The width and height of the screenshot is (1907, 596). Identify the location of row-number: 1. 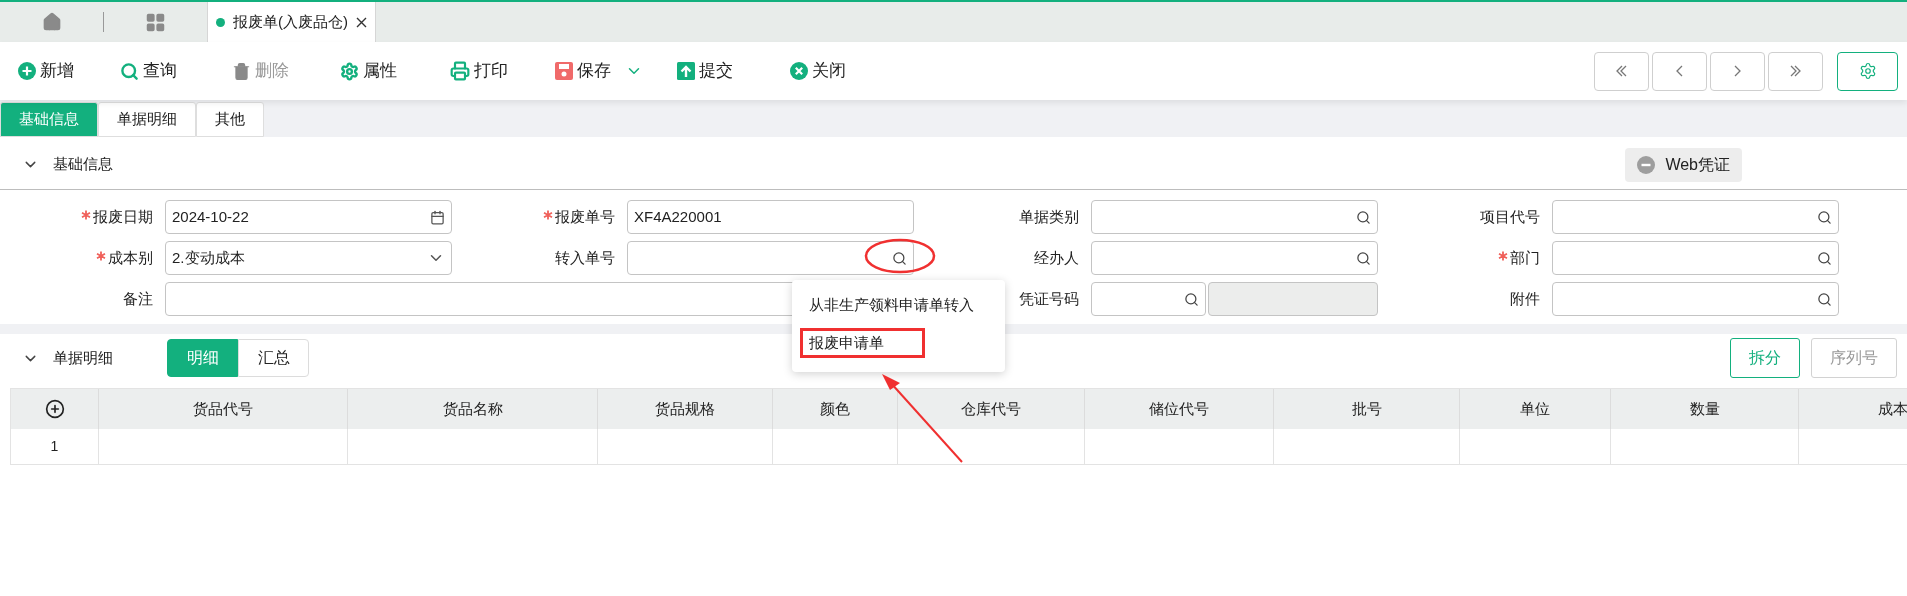
(55, 446).